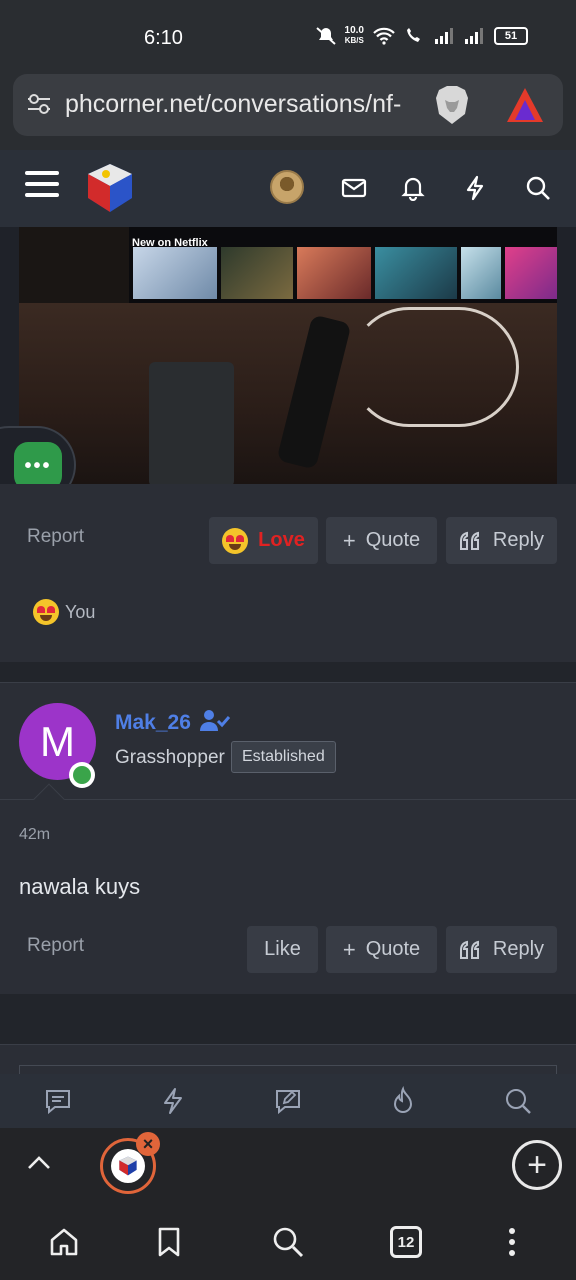 The image size is (576, 1280). Describe the element at coordinates (42, 186) in the screenshot. I see `menu-icon` at that location.